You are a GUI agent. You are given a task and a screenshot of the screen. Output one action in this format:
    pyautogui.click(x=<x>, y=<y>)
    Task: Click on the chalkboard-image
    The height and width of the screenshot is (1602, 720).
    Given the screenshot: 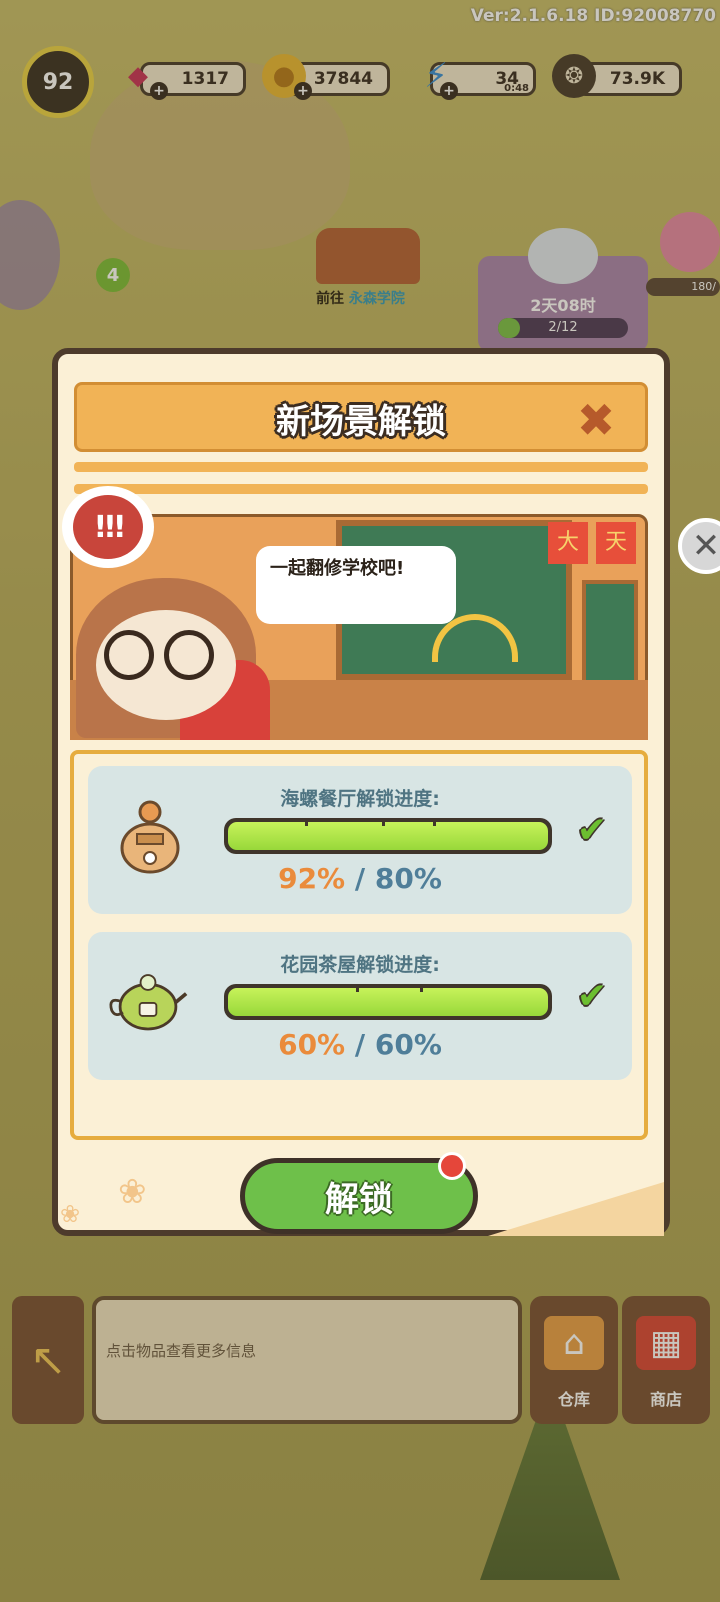 What is the action you would take?
    pyautogui.click(x=610, y=635)
    